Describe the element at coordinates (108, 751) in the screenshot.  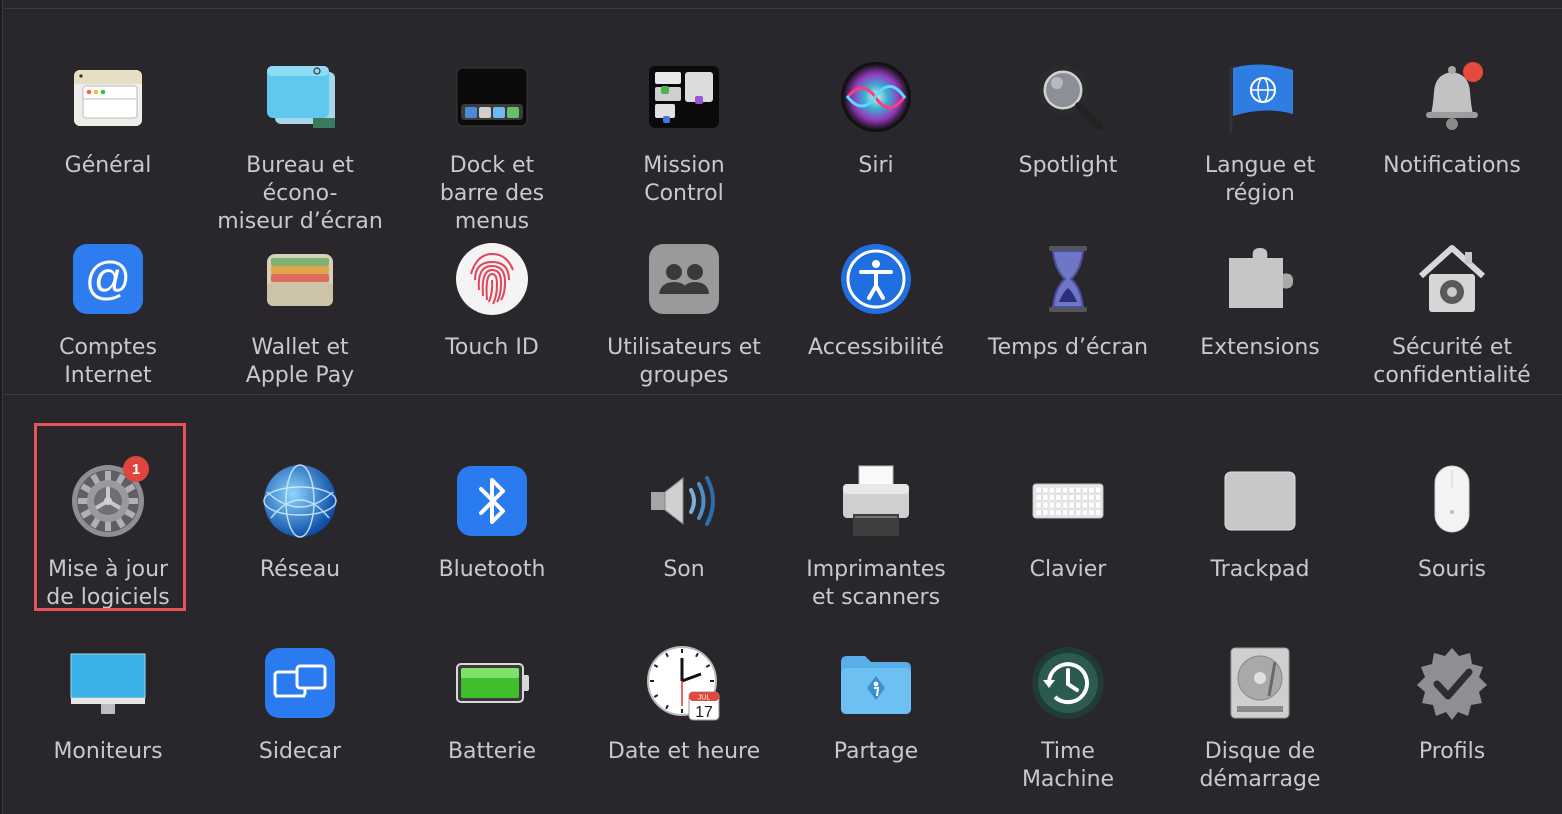
I see `pref-pane-label: Moniteurs` at that location.